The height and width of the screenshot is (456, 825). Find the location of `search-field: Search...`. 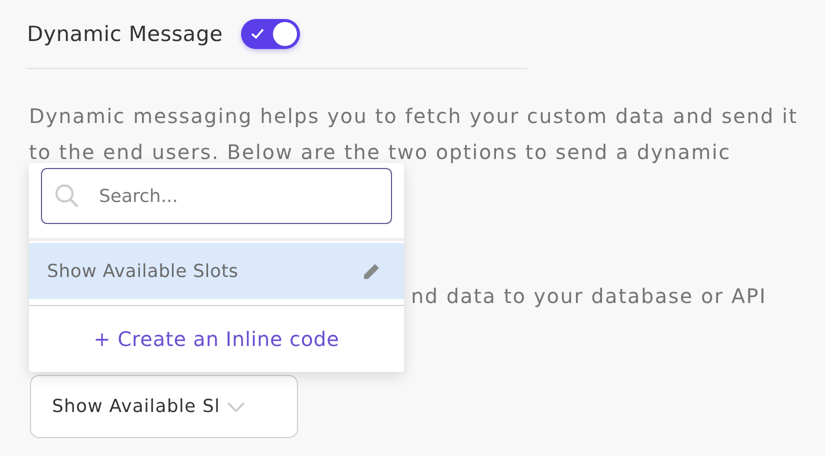

search-field: Search... is located at coordinates (216, 196).